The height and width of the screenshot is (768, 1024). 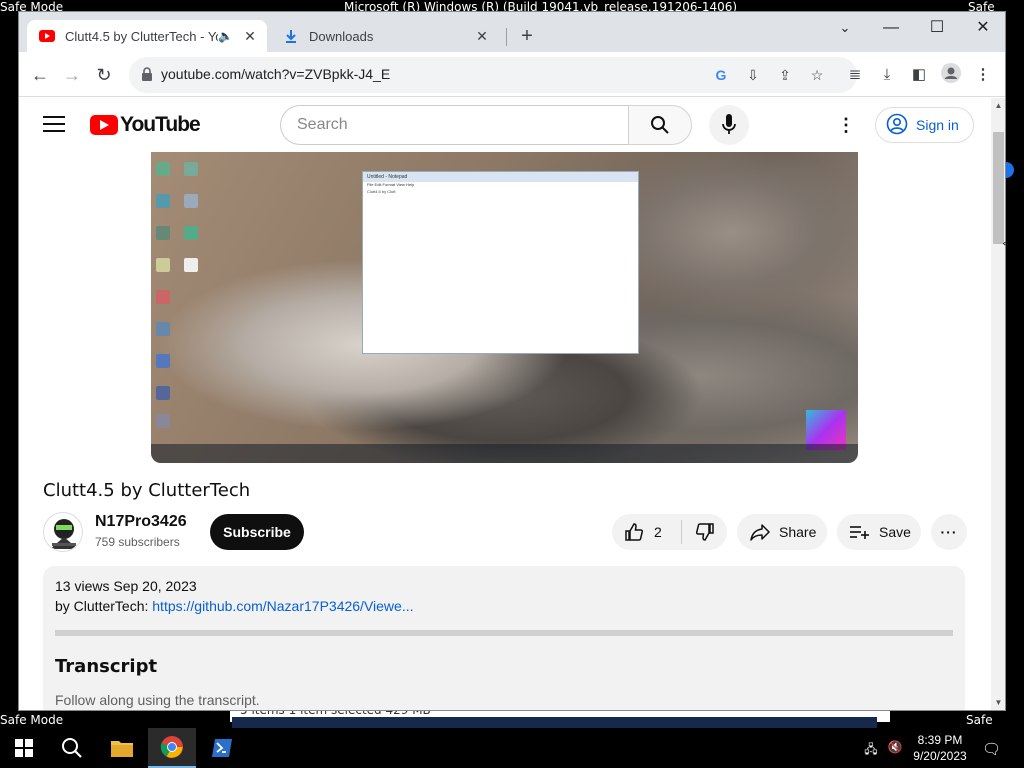 I want to click on dislike-button, so click(x=704, y=532).